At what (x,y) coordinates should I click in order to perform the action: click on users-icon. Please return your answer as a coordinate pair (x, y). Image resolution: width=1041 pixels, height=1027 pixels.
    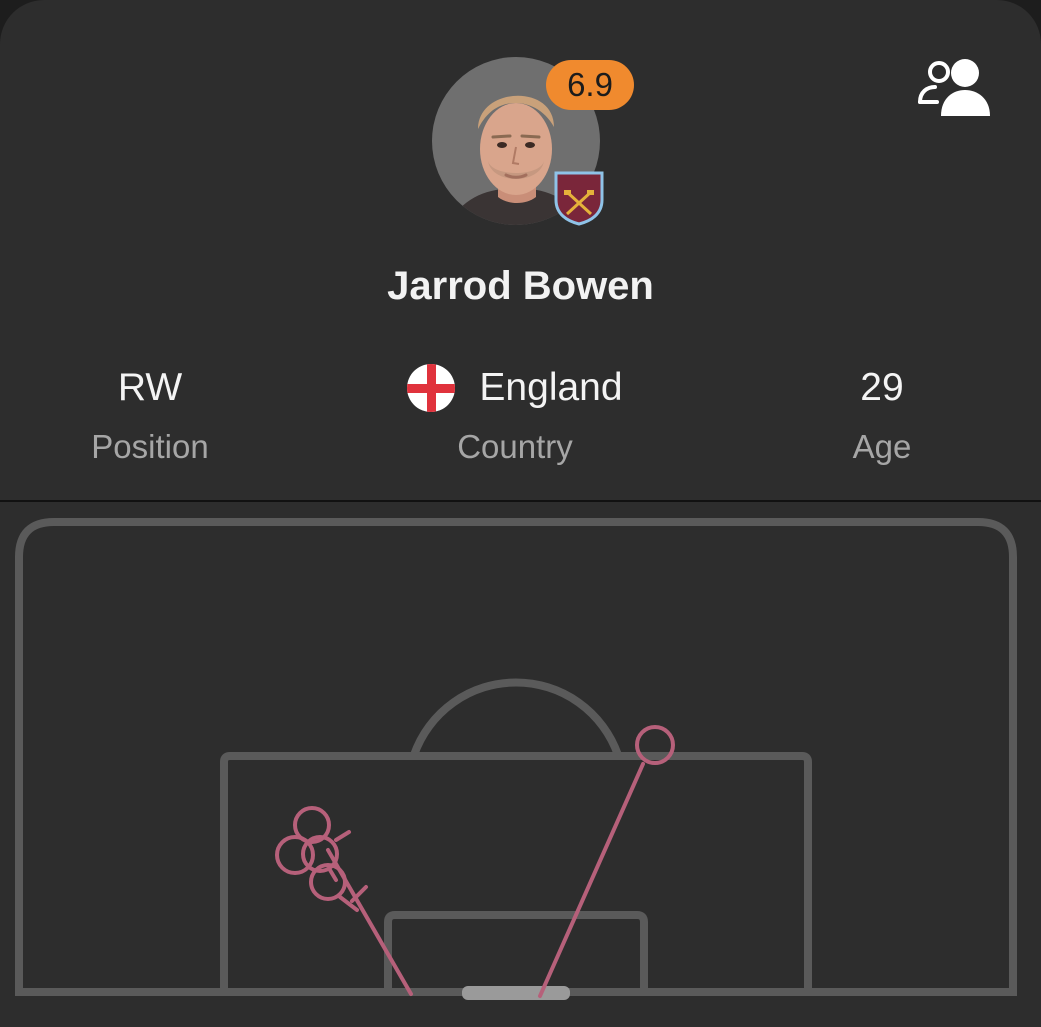
    Looking at the image, I should click on (954, 87).